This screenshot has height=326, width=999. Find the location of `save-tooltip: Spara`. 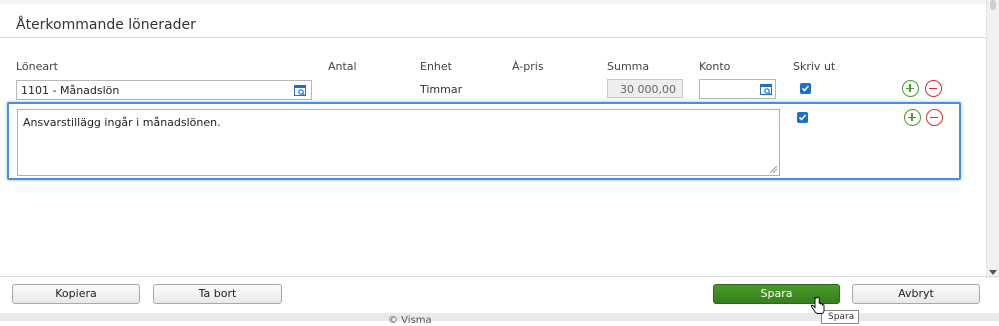

save-tooltip: Spara is located at coordinates (840, 317).